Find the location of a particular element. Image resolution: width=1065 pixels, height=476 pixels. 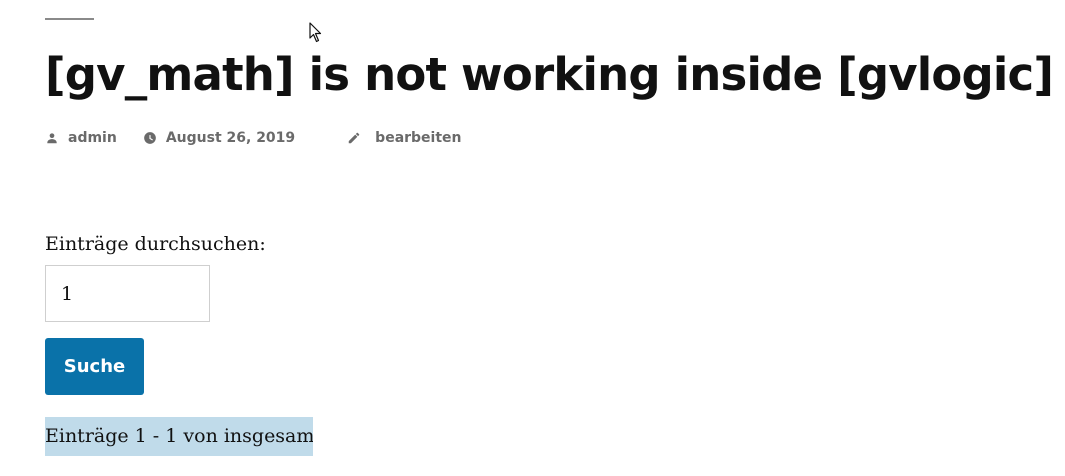

author-link: admin is located at coordinates (81, 138).